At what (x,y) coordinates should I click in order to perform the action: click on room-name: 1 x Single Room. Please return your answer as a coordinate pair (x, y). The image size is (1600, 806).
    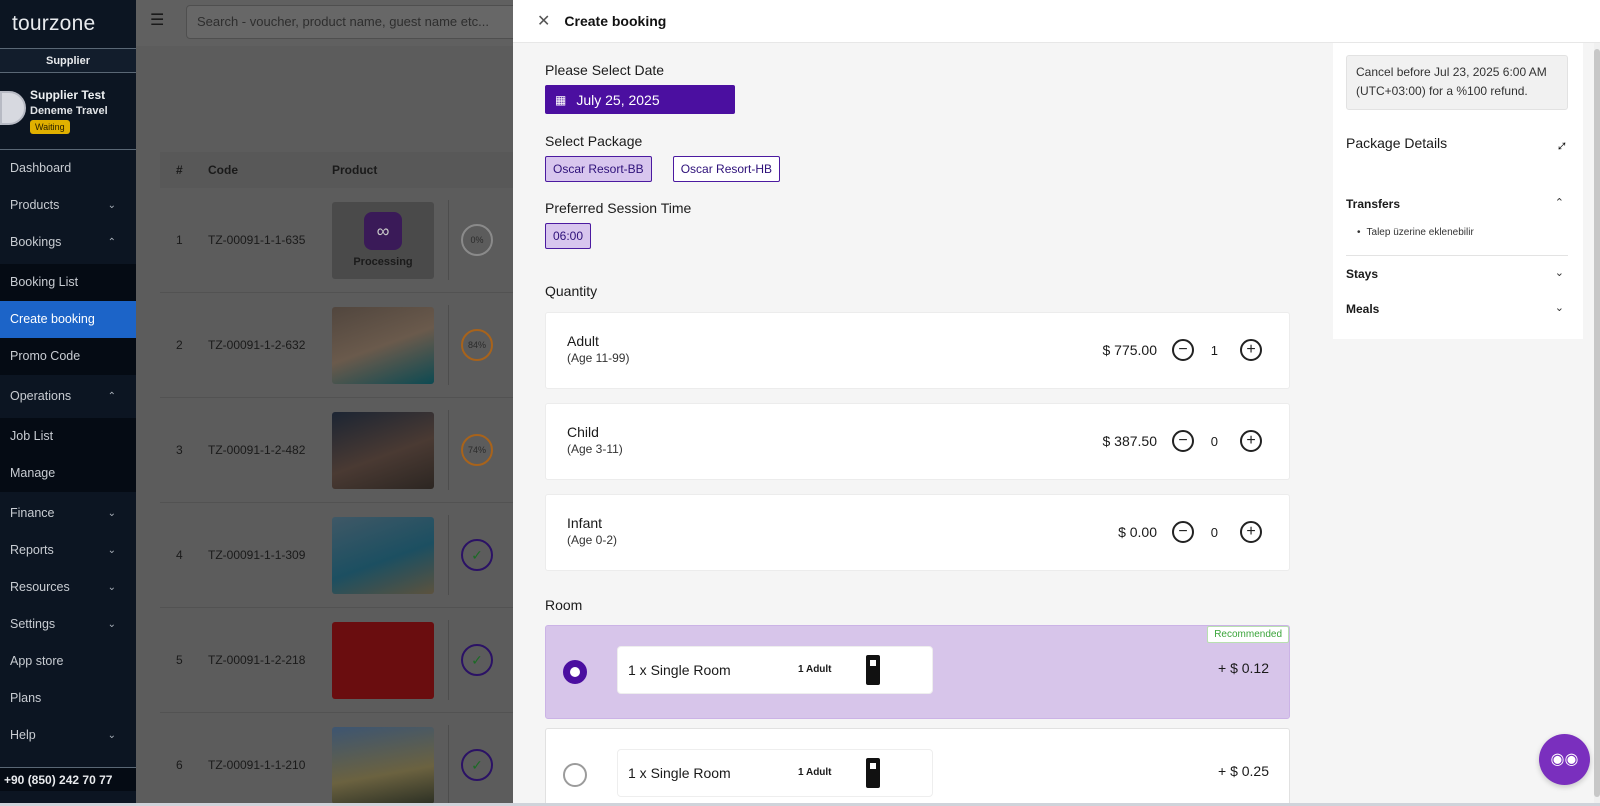
    Looking at the image, I should click on (679, 773).